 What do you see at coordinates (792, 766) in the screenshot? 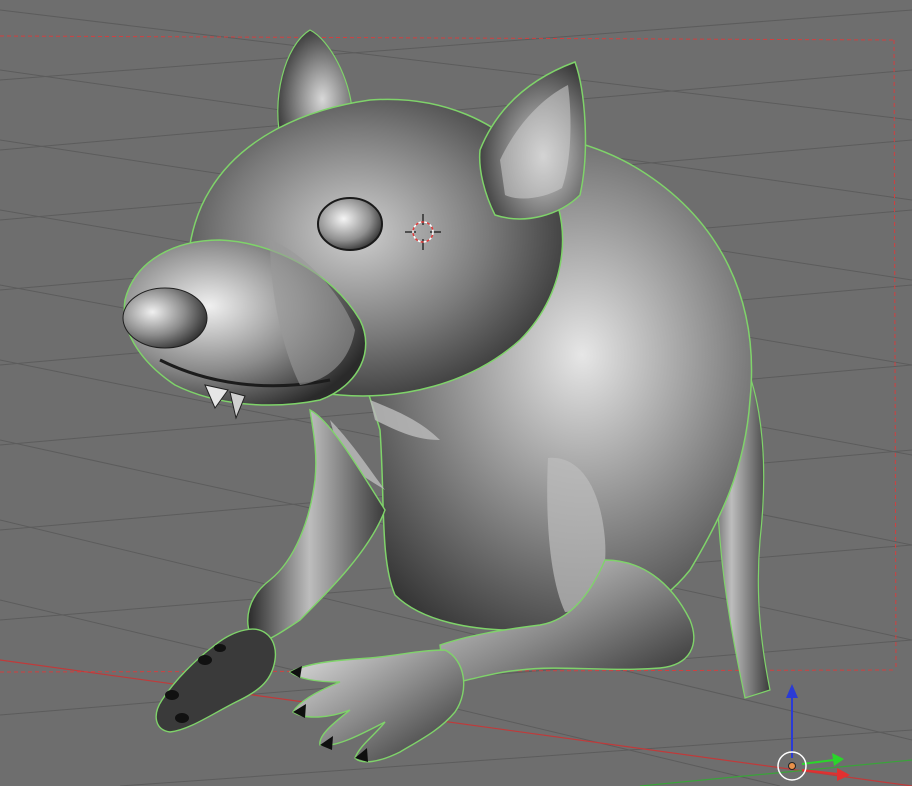
I see `gizmo-origin-dot` at bounding box center [792, 766].